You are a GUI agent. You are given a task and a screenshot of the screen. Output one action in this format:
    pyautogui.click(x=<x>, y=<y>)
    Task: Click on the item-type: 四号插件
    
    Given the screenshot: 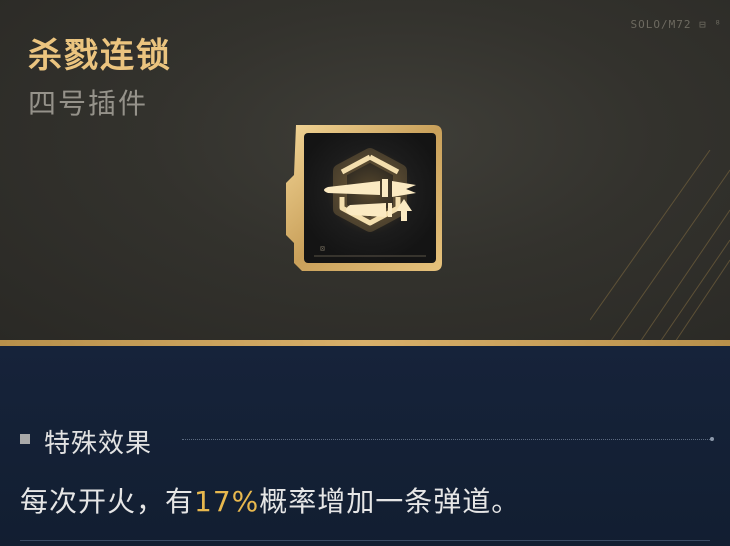 What is the action you would take?
    pyautogui.click(x=88, y=103)
    